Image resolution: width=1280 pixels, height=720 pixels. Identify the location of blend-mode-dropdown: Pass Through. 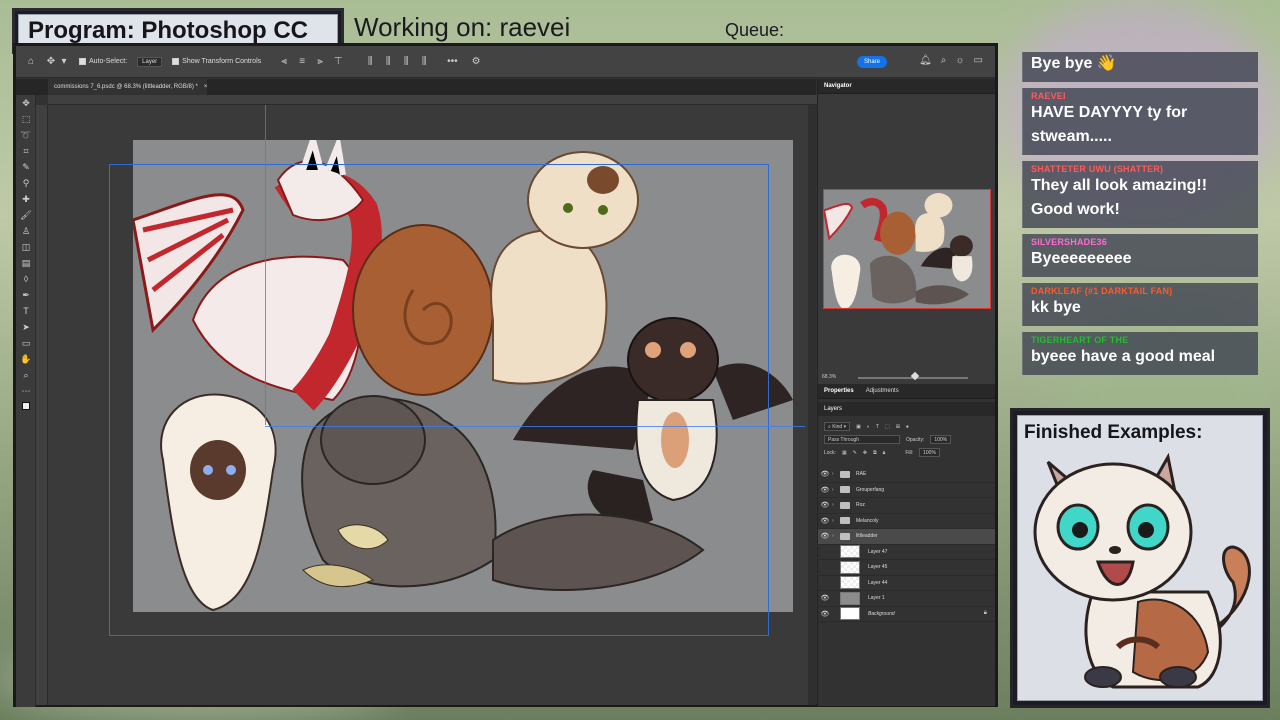
(862, 439).